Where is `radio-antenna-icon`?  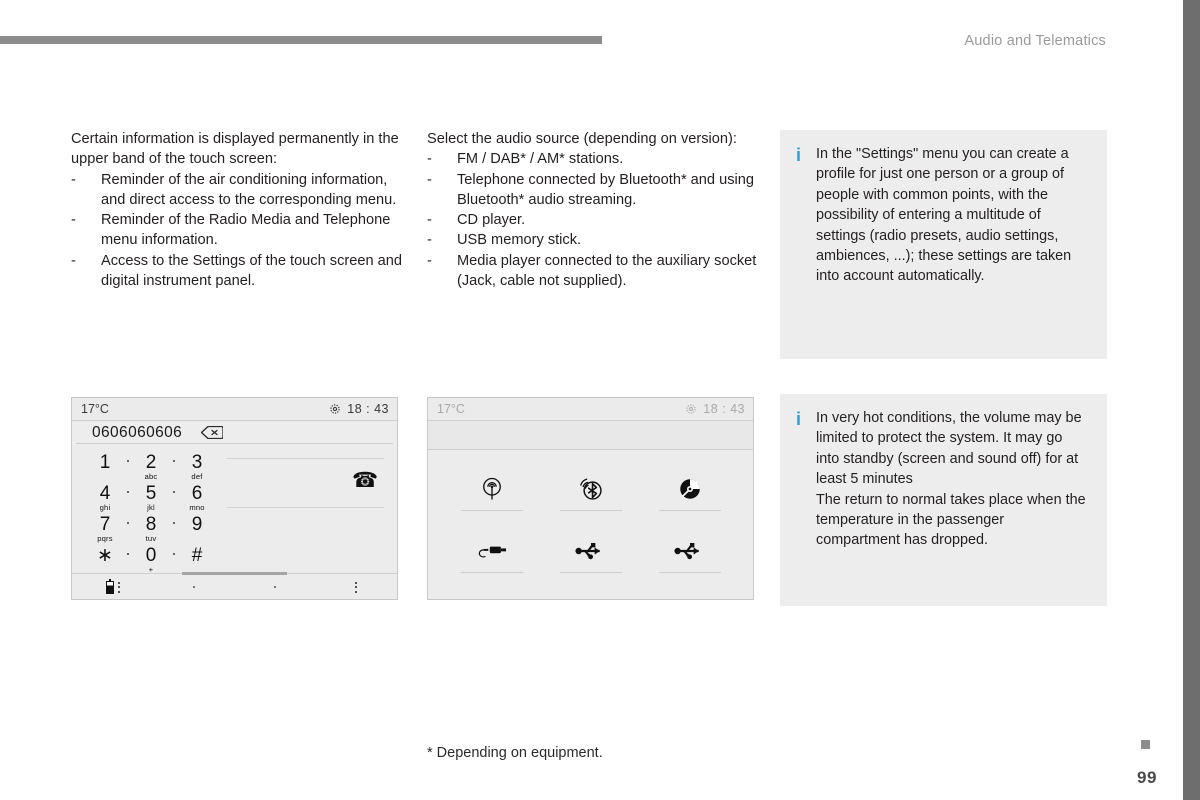 radio-antenna-icon is located at coordinates (492, 489).